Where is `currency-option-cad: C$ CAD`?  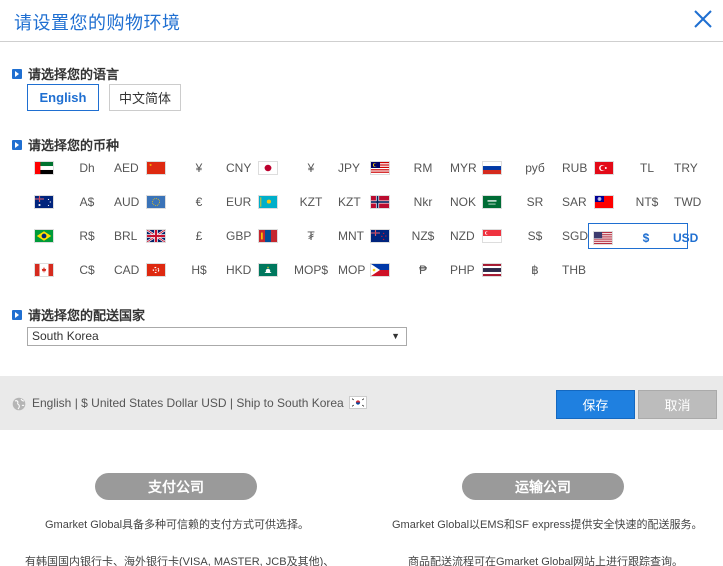
currency-option-cad: C$ CAD is located at coordinates (84, 270).